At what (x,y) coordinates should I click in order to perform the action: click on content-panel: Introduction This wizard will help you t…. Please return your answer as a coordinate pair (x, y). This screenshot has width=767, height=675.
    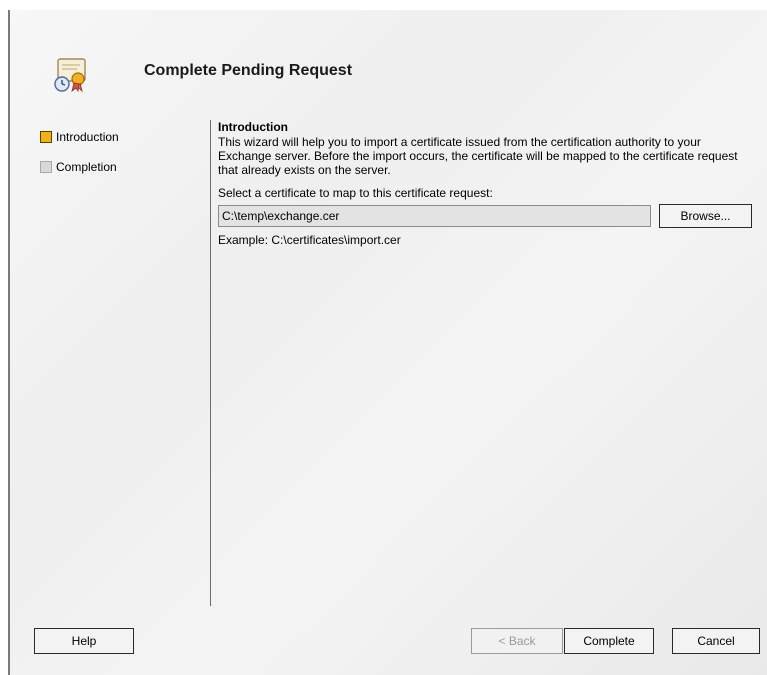
    Looking at the image, I should click on (488, 183).